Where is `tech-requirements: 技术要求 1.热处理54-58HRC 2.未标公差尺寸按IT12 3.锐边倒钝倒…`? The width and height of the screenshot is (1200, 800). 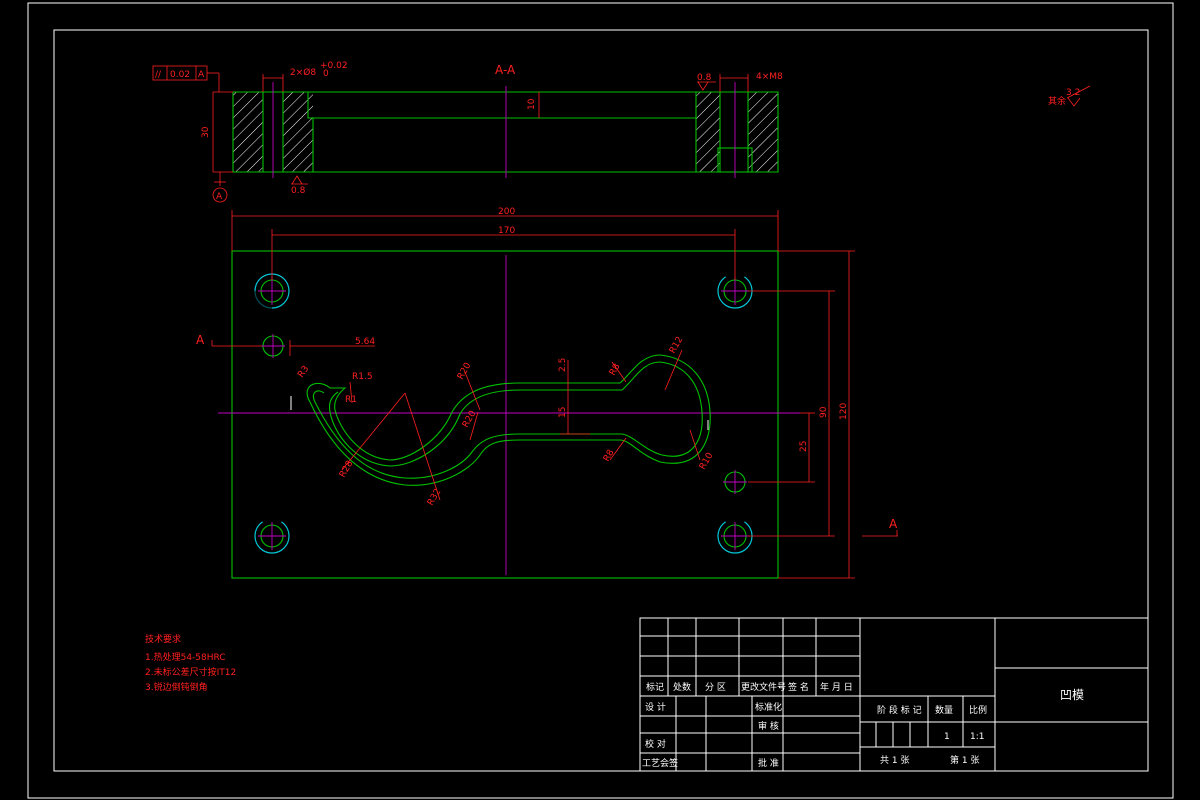 tech-requirements: 技术要求 1.热处理54-58HRC 2.未标公差尺寸按IT12 3.锐边倒钝倒… is located at coordinates (190, 663).